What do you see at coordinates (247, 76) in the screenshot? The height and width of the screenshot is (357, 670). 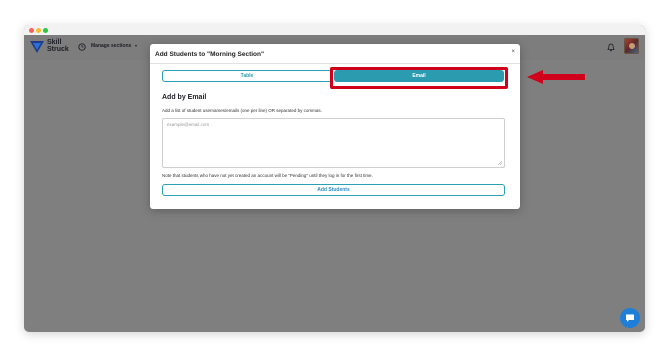 I see `tab-table: Table` at bounding box center [247, 76].